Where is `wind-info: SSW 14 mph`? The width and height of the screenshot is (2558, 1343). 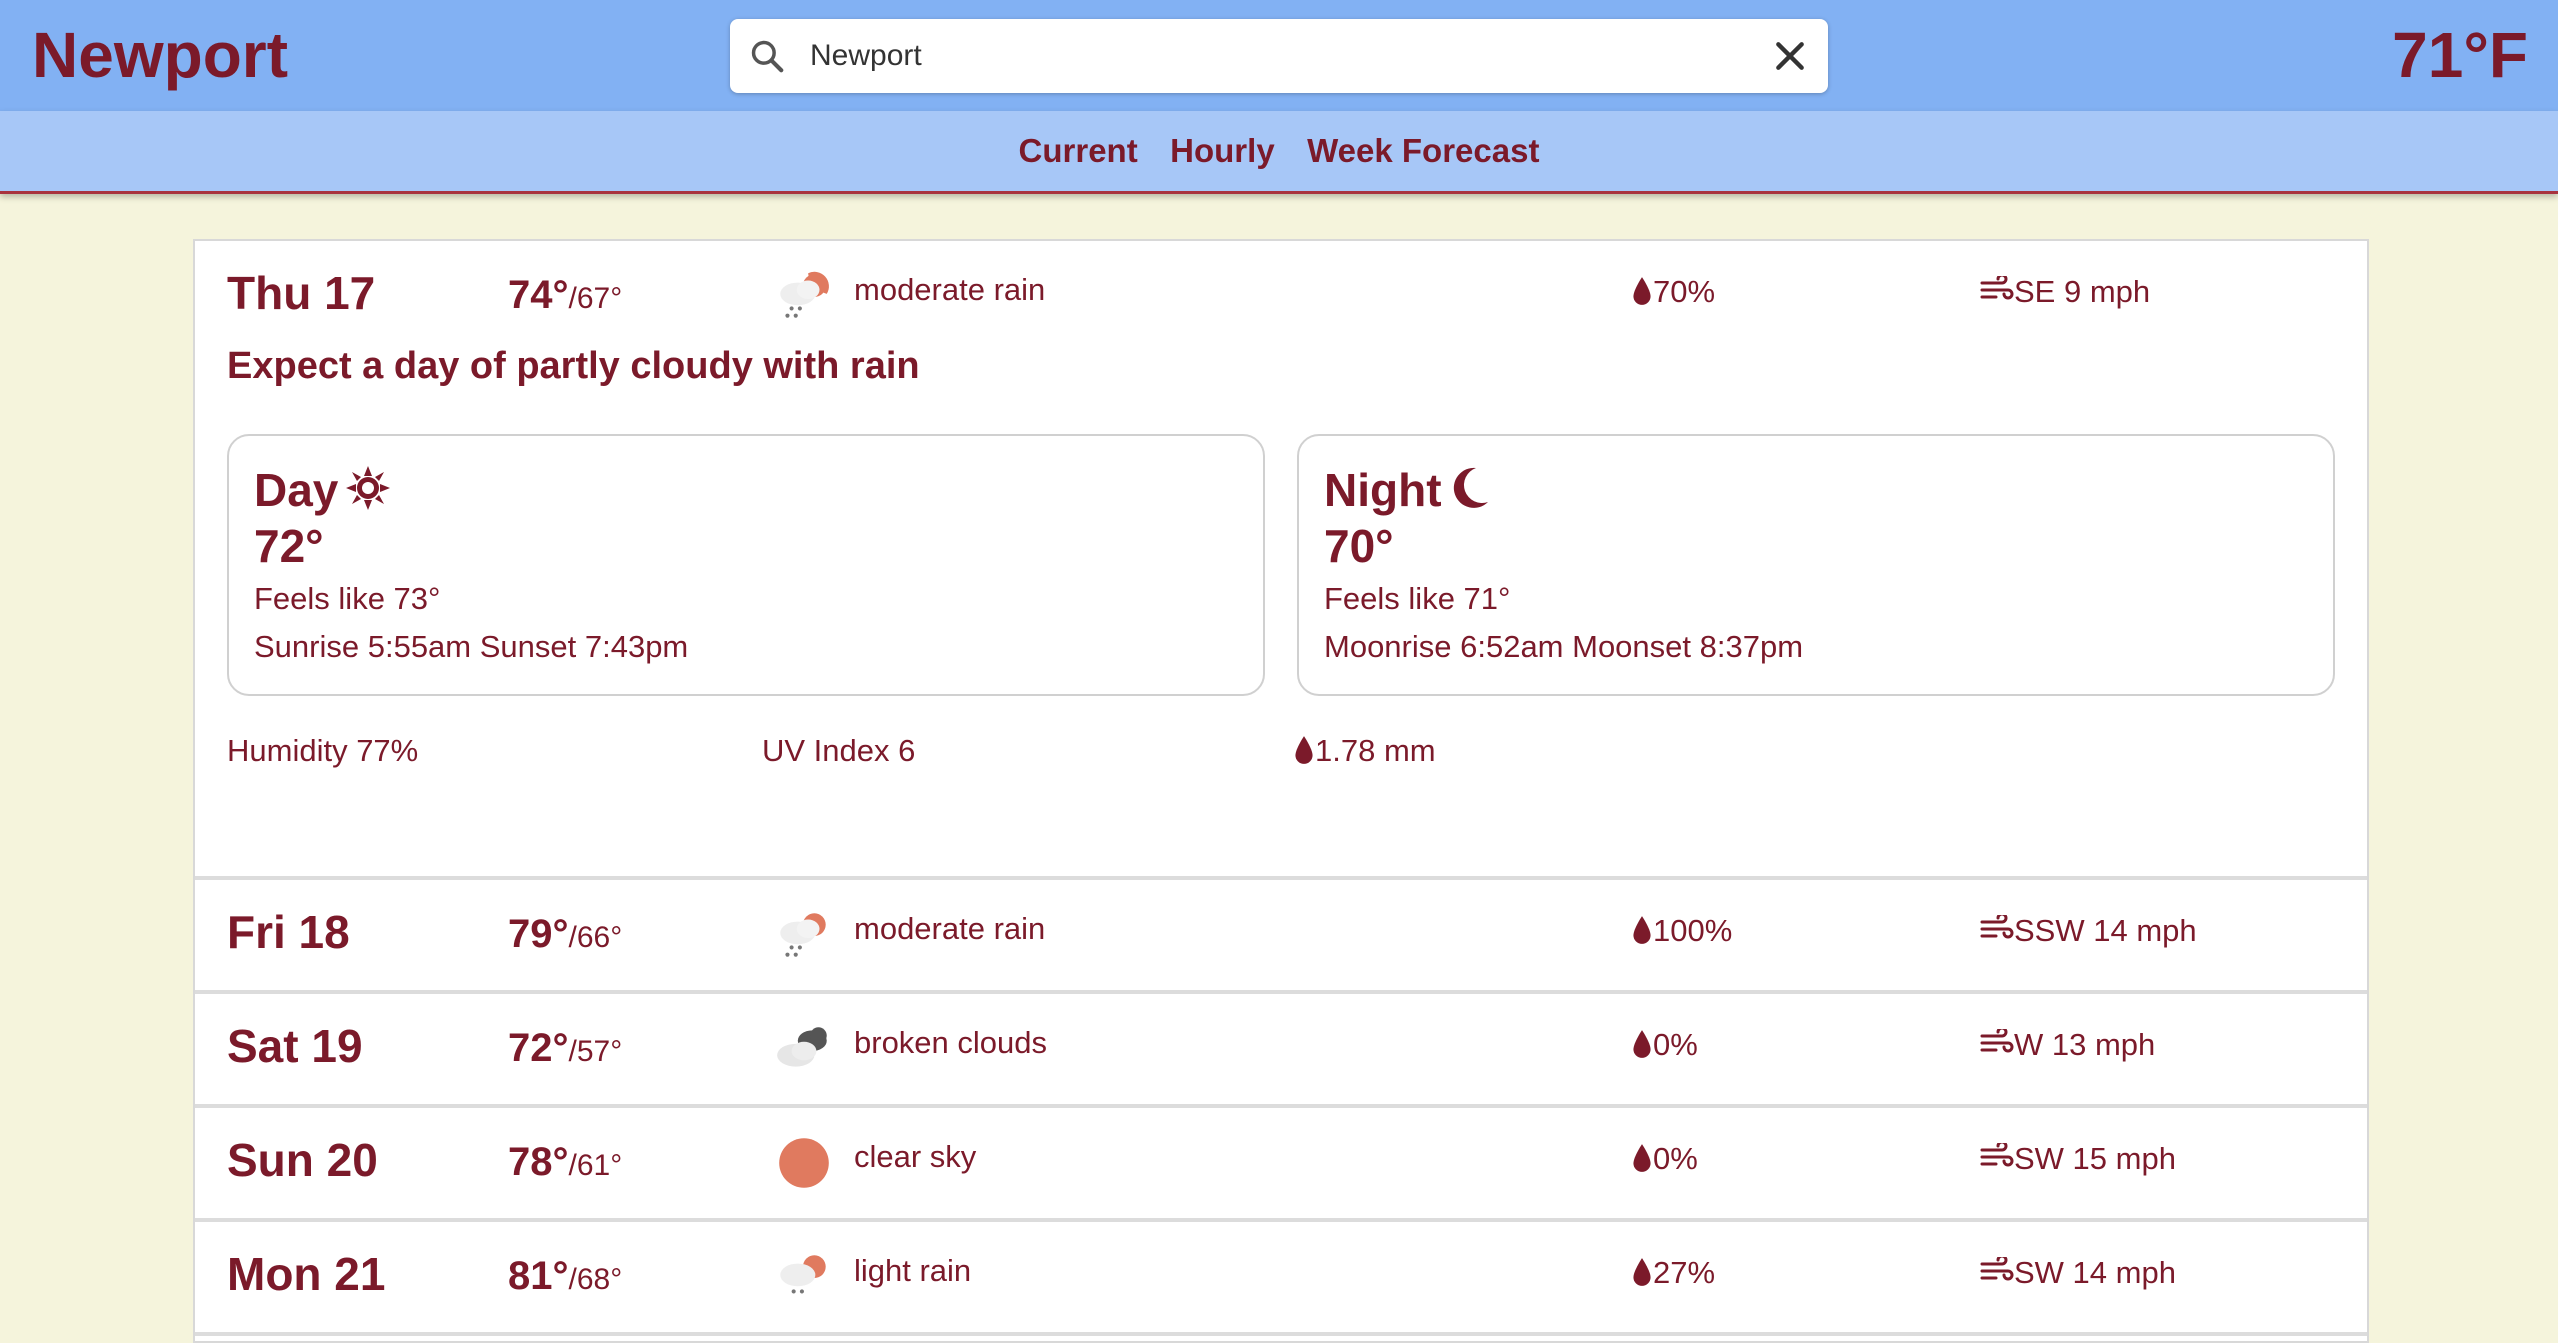
wind-info: SSW 14 mph is located at coordinates (2088, 931).